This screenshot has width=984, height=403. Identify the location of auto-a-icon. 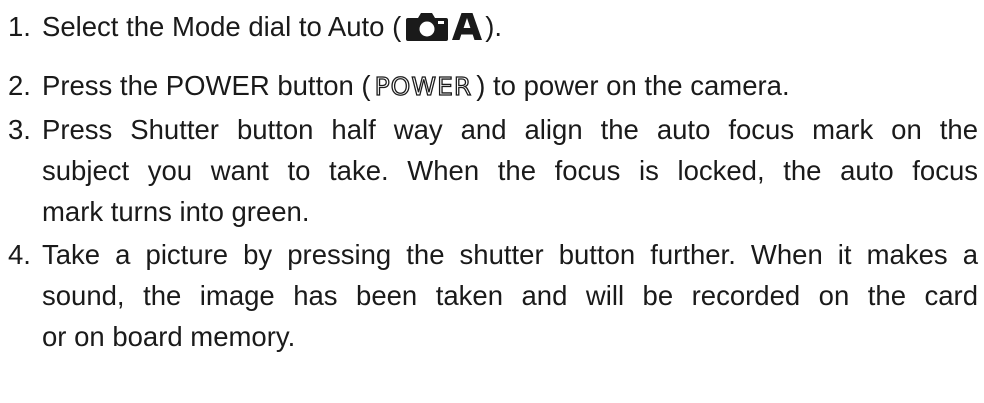
(467, 26).